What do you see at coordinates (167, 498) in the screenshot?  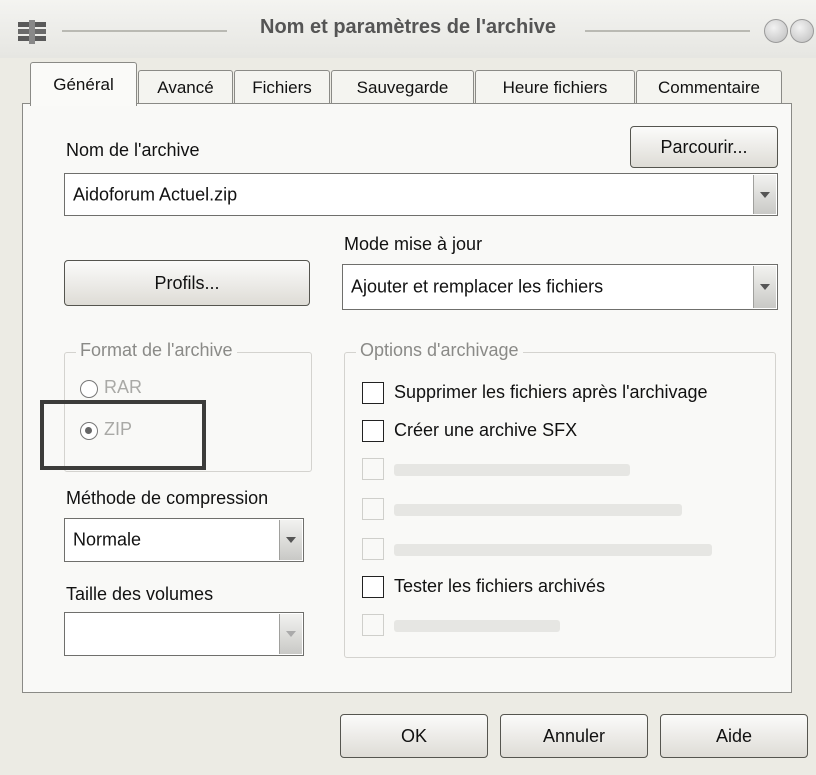 I see `compression-method-label: Méthode de compression` at bounding box center [167, 498].